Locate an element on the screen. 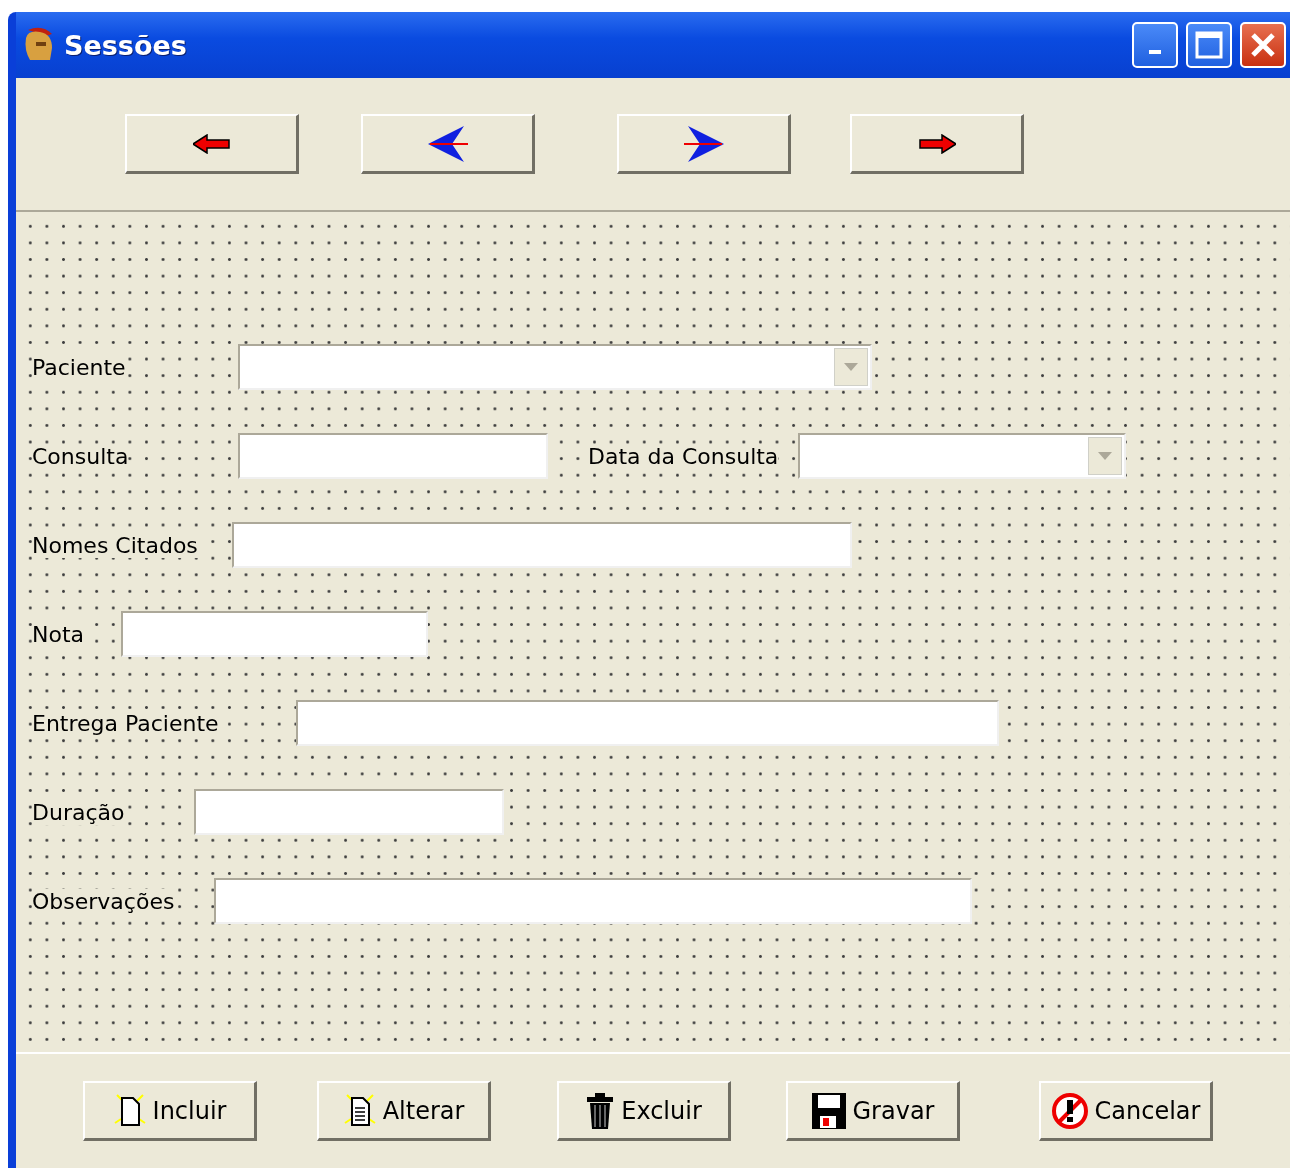 This screenshot has height=1168, width=1290. maximize-button is located at coordinates (1209, 45).